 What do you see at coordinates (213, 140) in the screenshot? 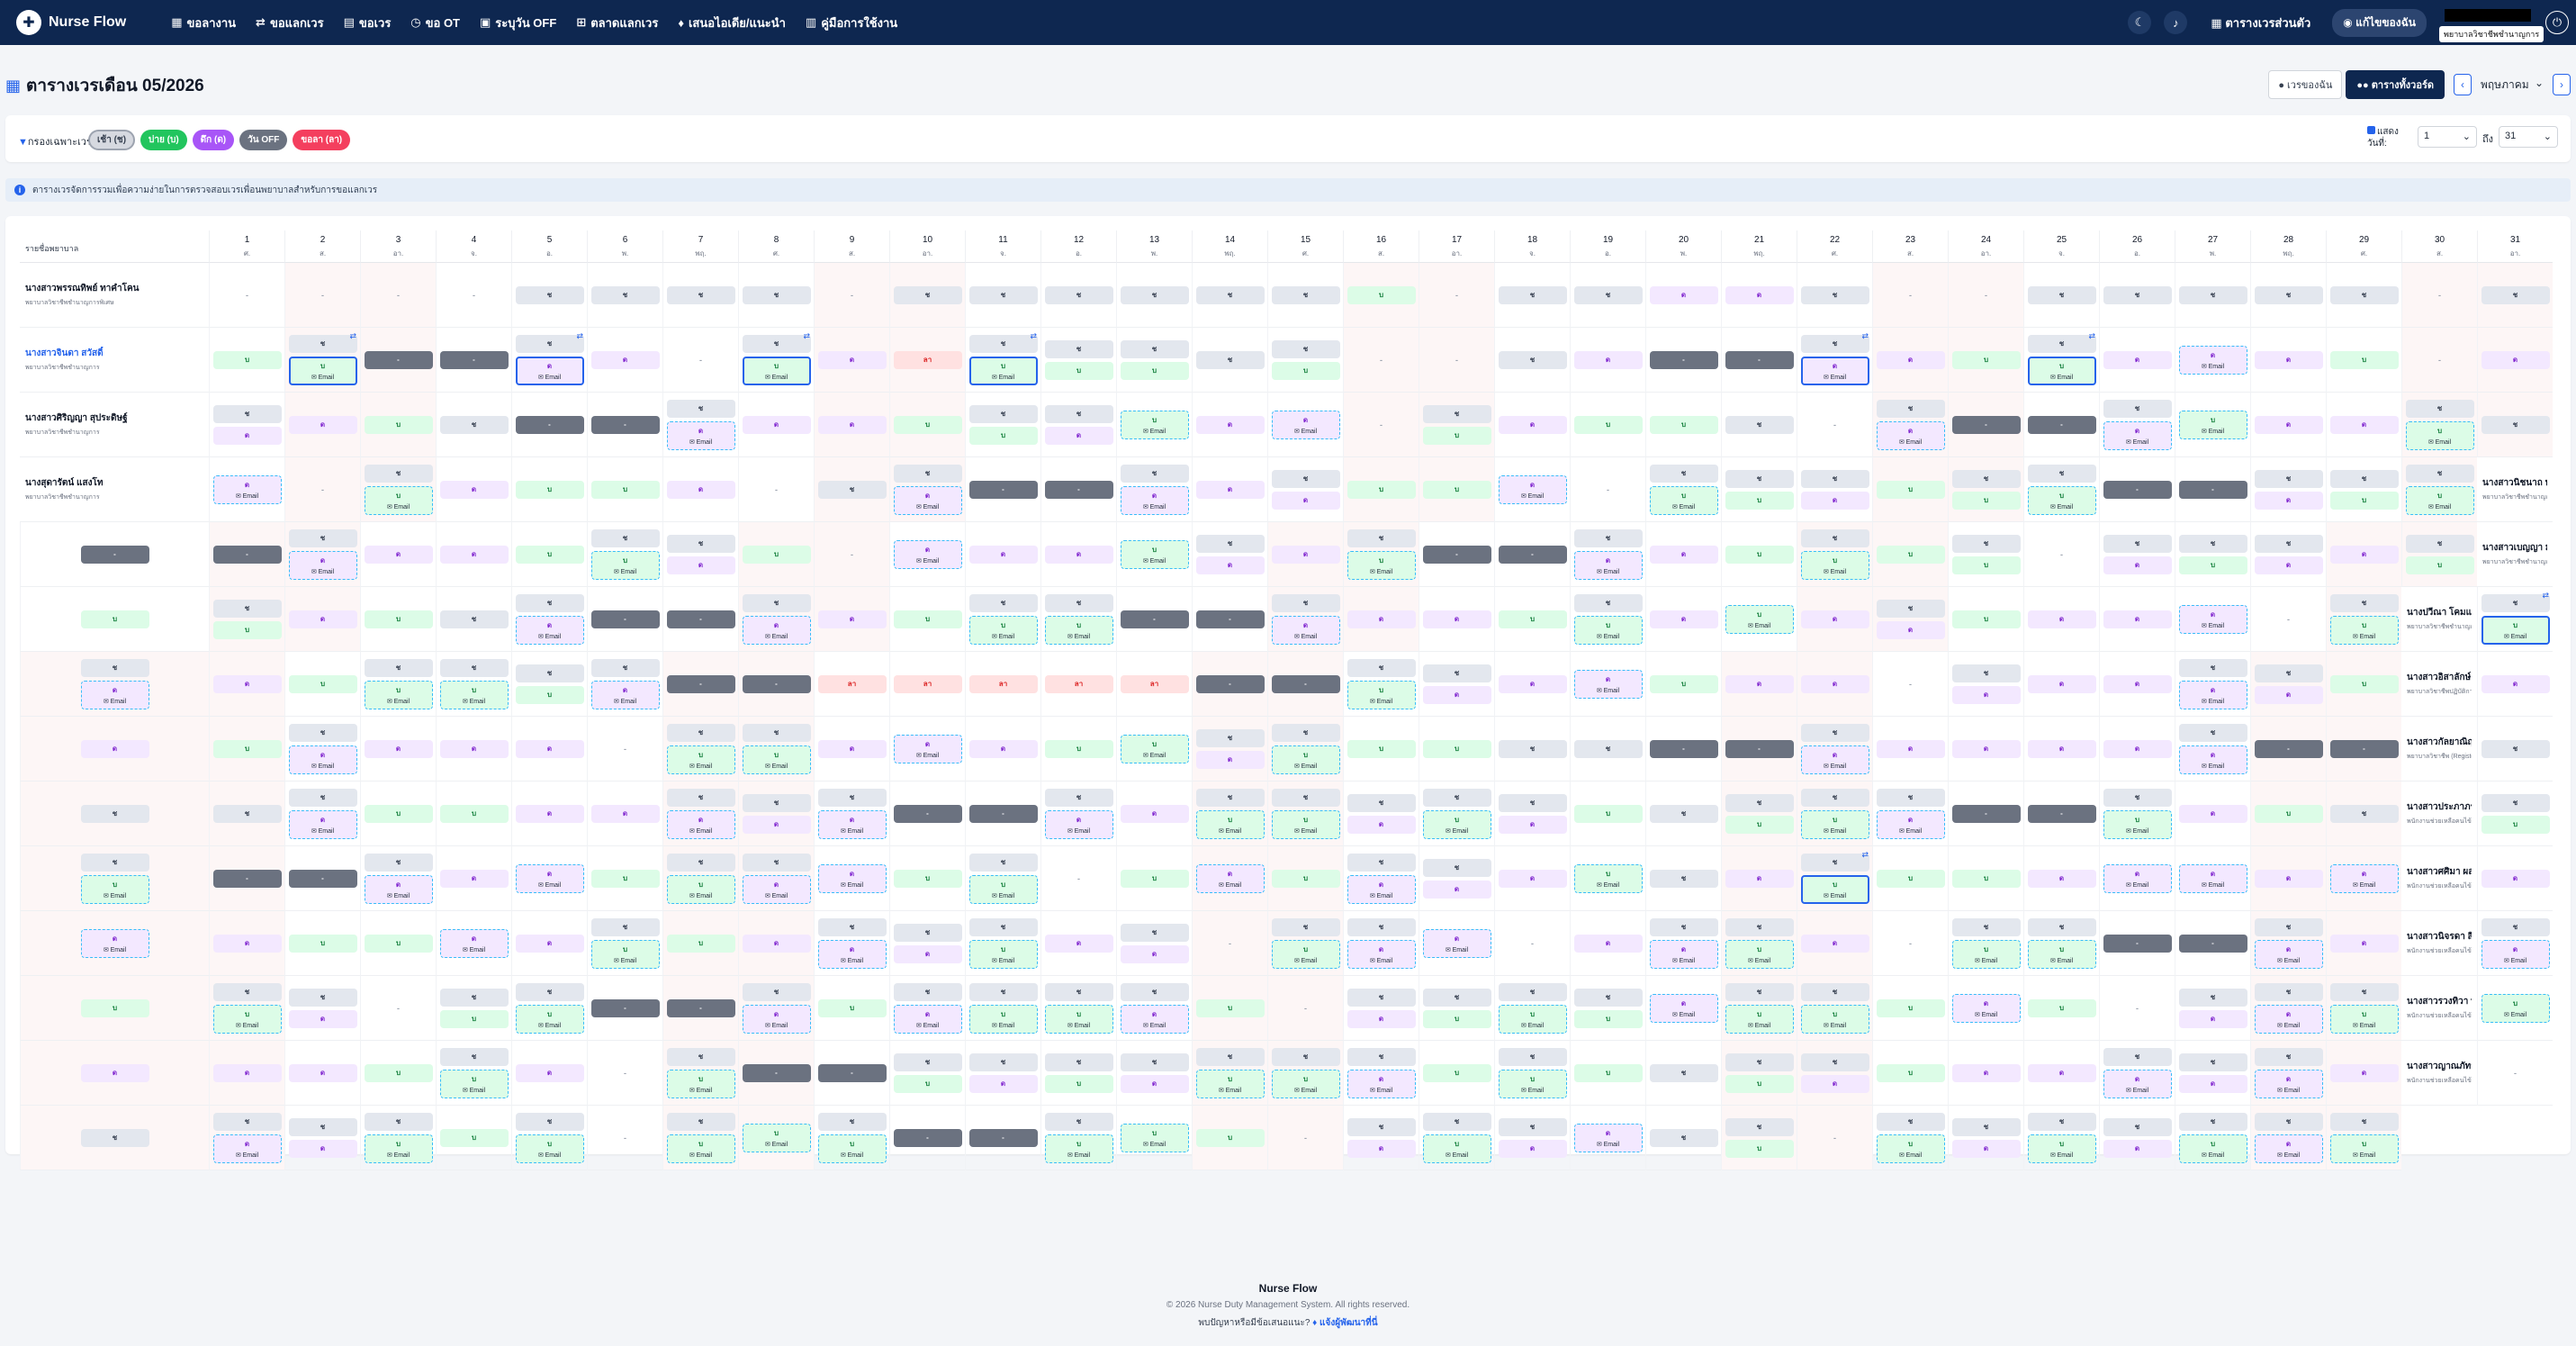
I see `chip-night: ดึก (ด)` at bounding box center [213, 140].